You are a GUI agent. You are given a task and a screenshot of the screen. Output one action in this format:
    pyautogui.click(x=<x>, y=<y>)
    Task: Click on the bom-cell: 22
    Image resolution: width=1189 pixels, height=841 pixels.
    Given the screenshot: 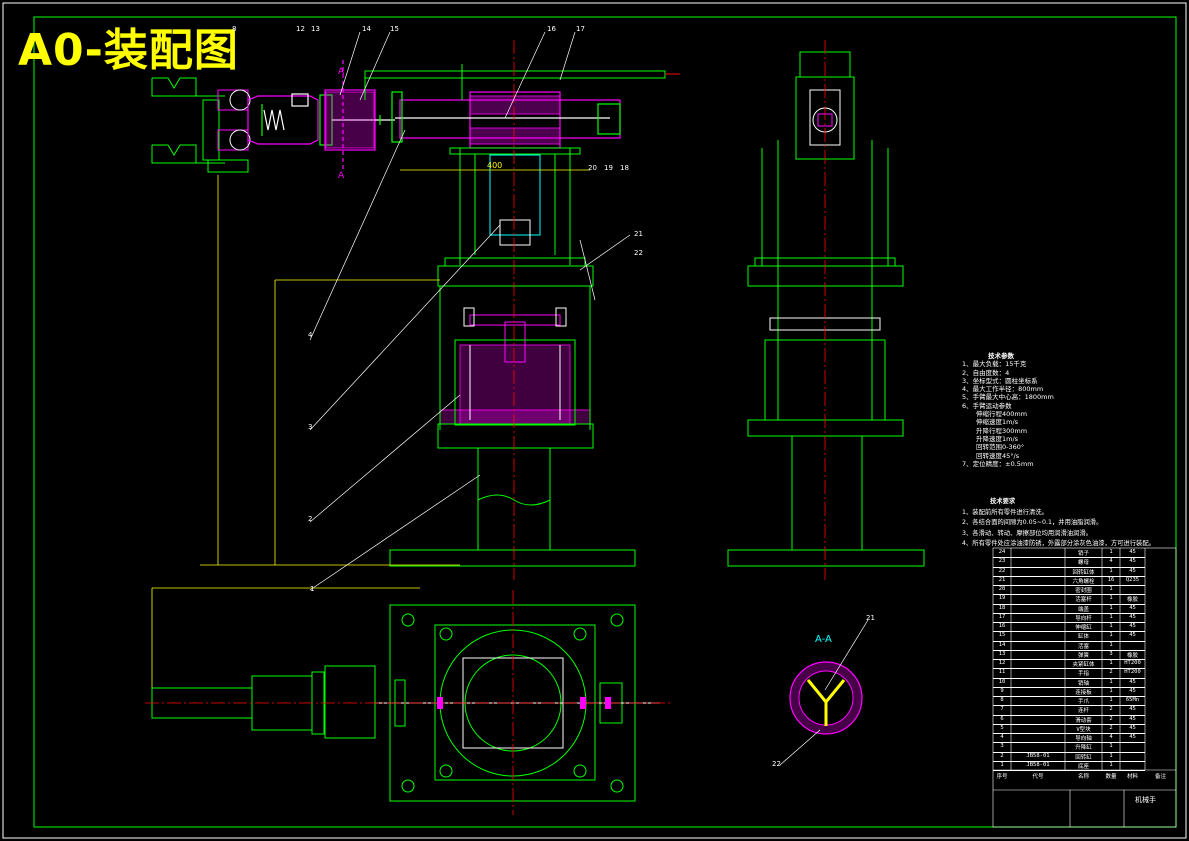 What is the action you would take?
    pyautogui.click(x=1002, y=572)
    